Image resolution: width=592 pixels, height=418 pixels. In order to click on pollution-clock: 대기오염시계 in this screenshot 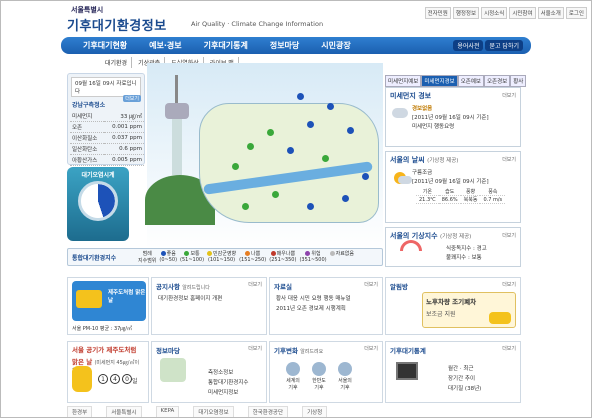, I will do `click(98, 204)`.